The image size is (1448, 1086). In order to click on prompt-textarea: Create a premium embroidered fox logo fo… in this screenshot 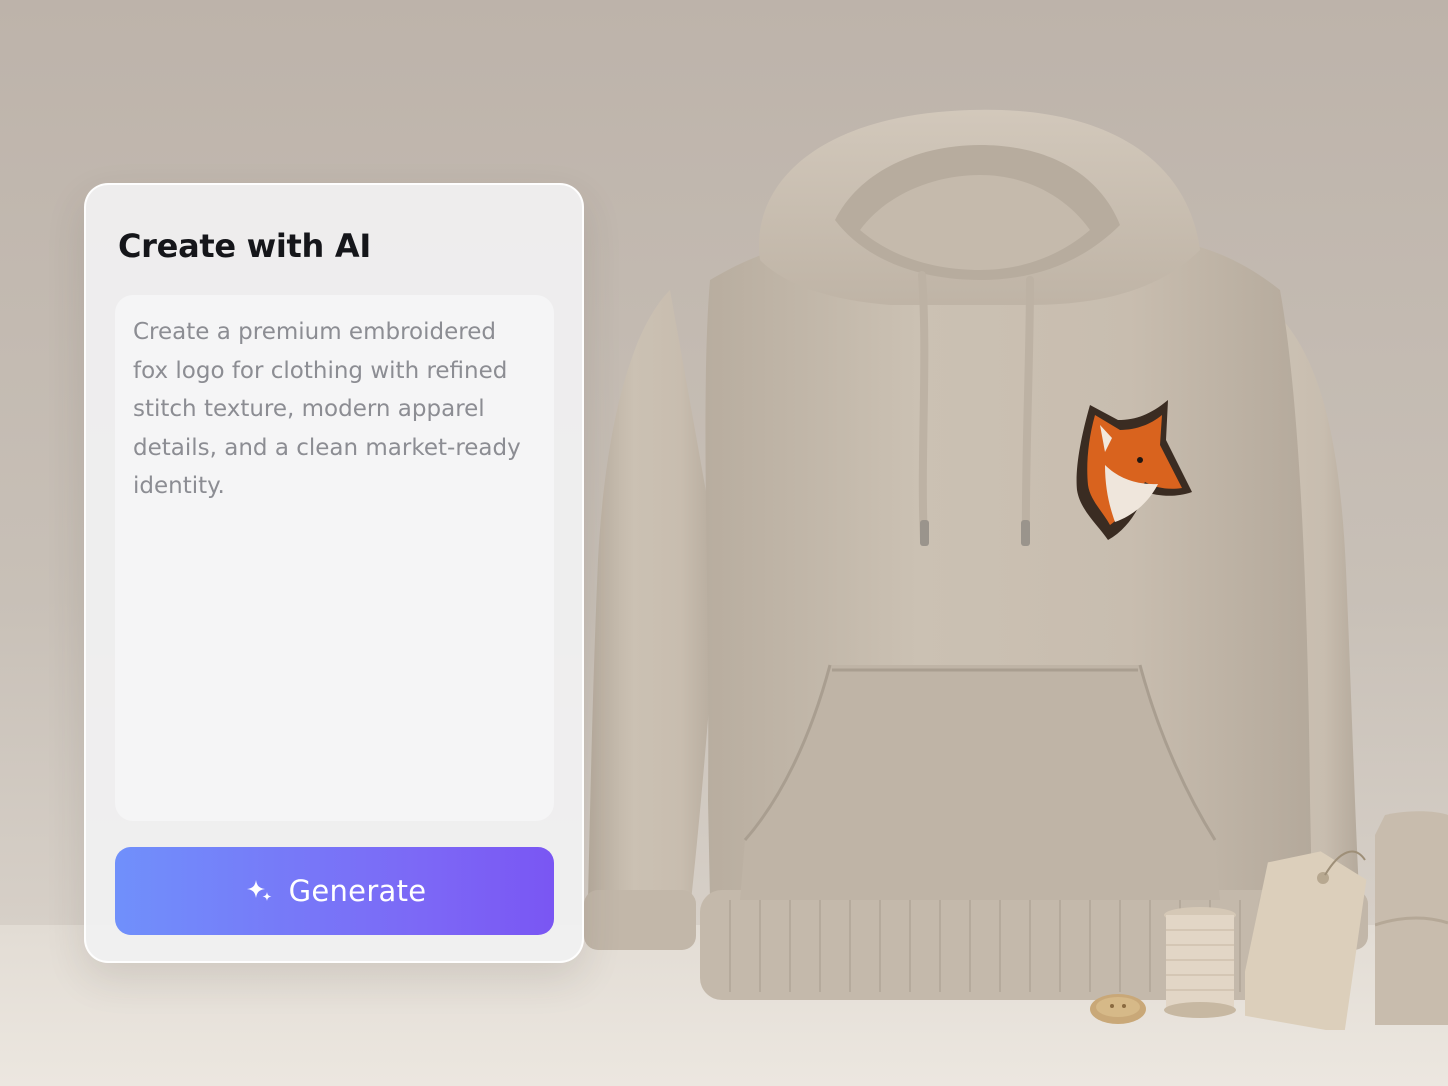, I will do `click(334, 558)`.